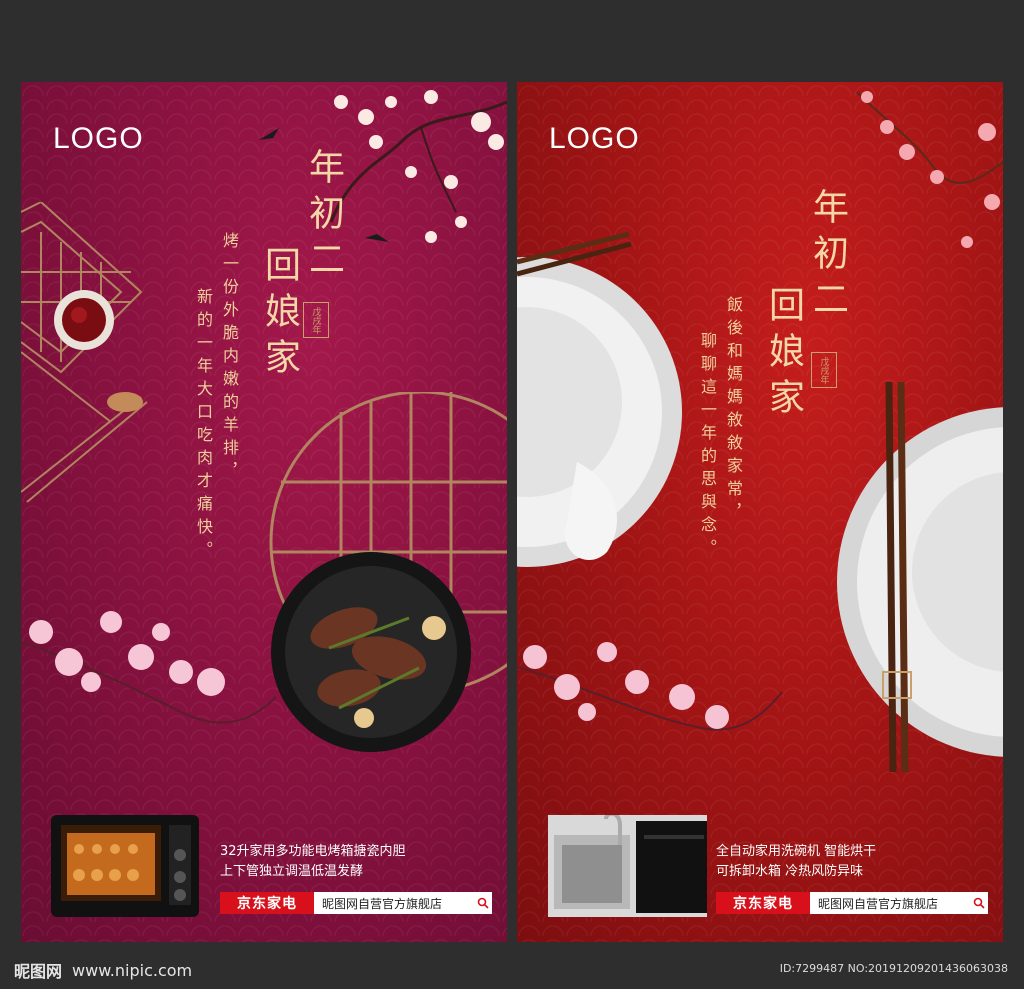 Image resolution: width=1024 pixels, height=989 pixels. What do you see at coordinates (125, 402) in the screenshot?
I see `chopstick-rest-icon` at bounding box center [125, 402].